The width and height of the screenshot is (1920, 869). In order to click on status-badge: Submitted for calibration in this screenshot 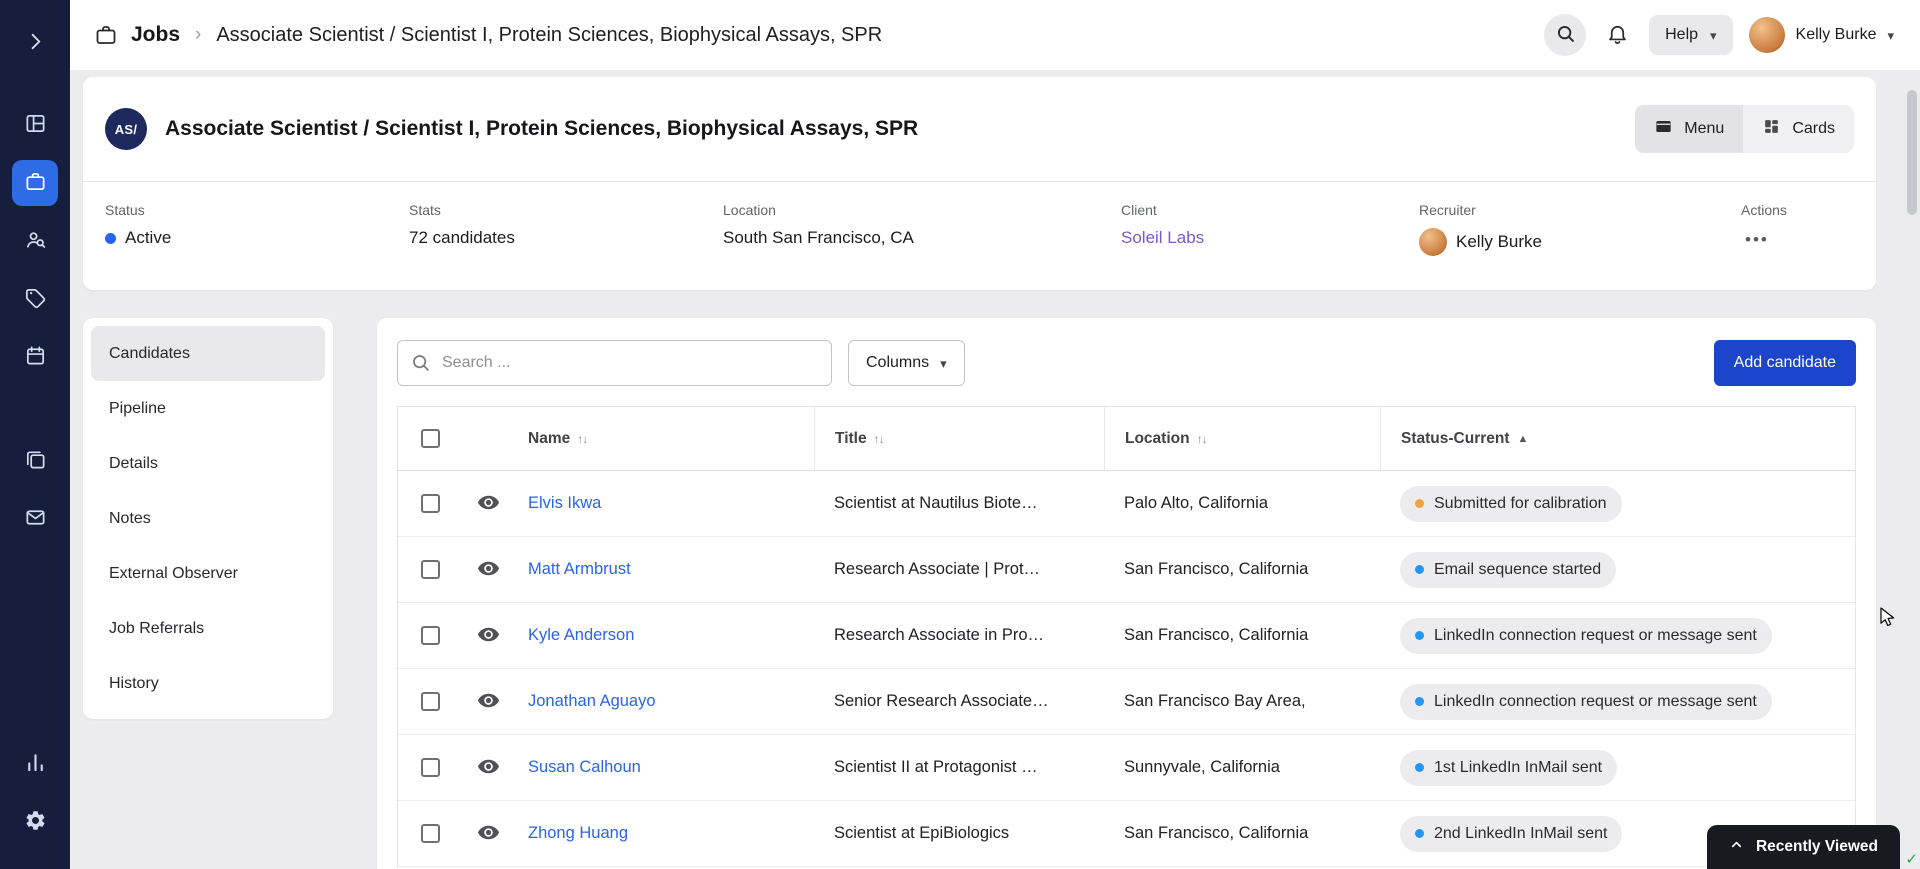, I will do `click(1511, 503)`.